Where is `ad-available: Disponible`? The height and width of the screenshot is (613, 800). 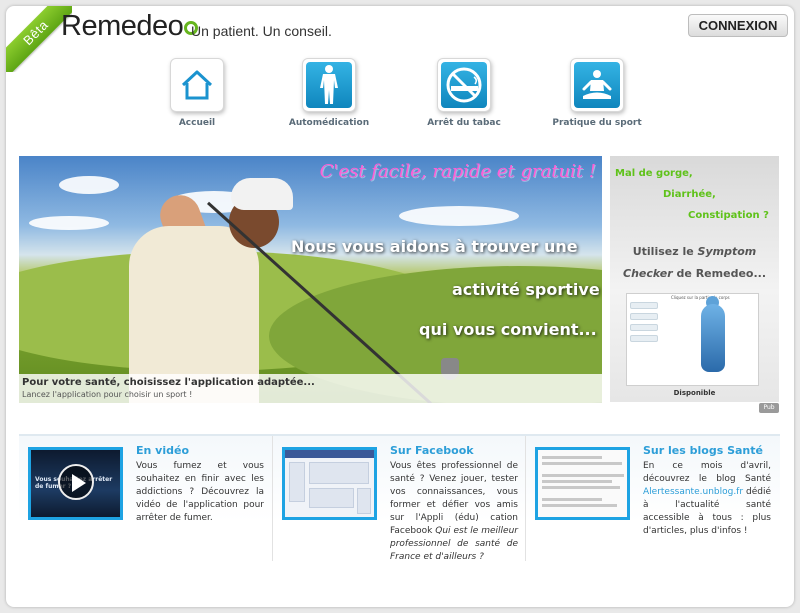
ad-available: Disponible is located at coordinates (694, 393).